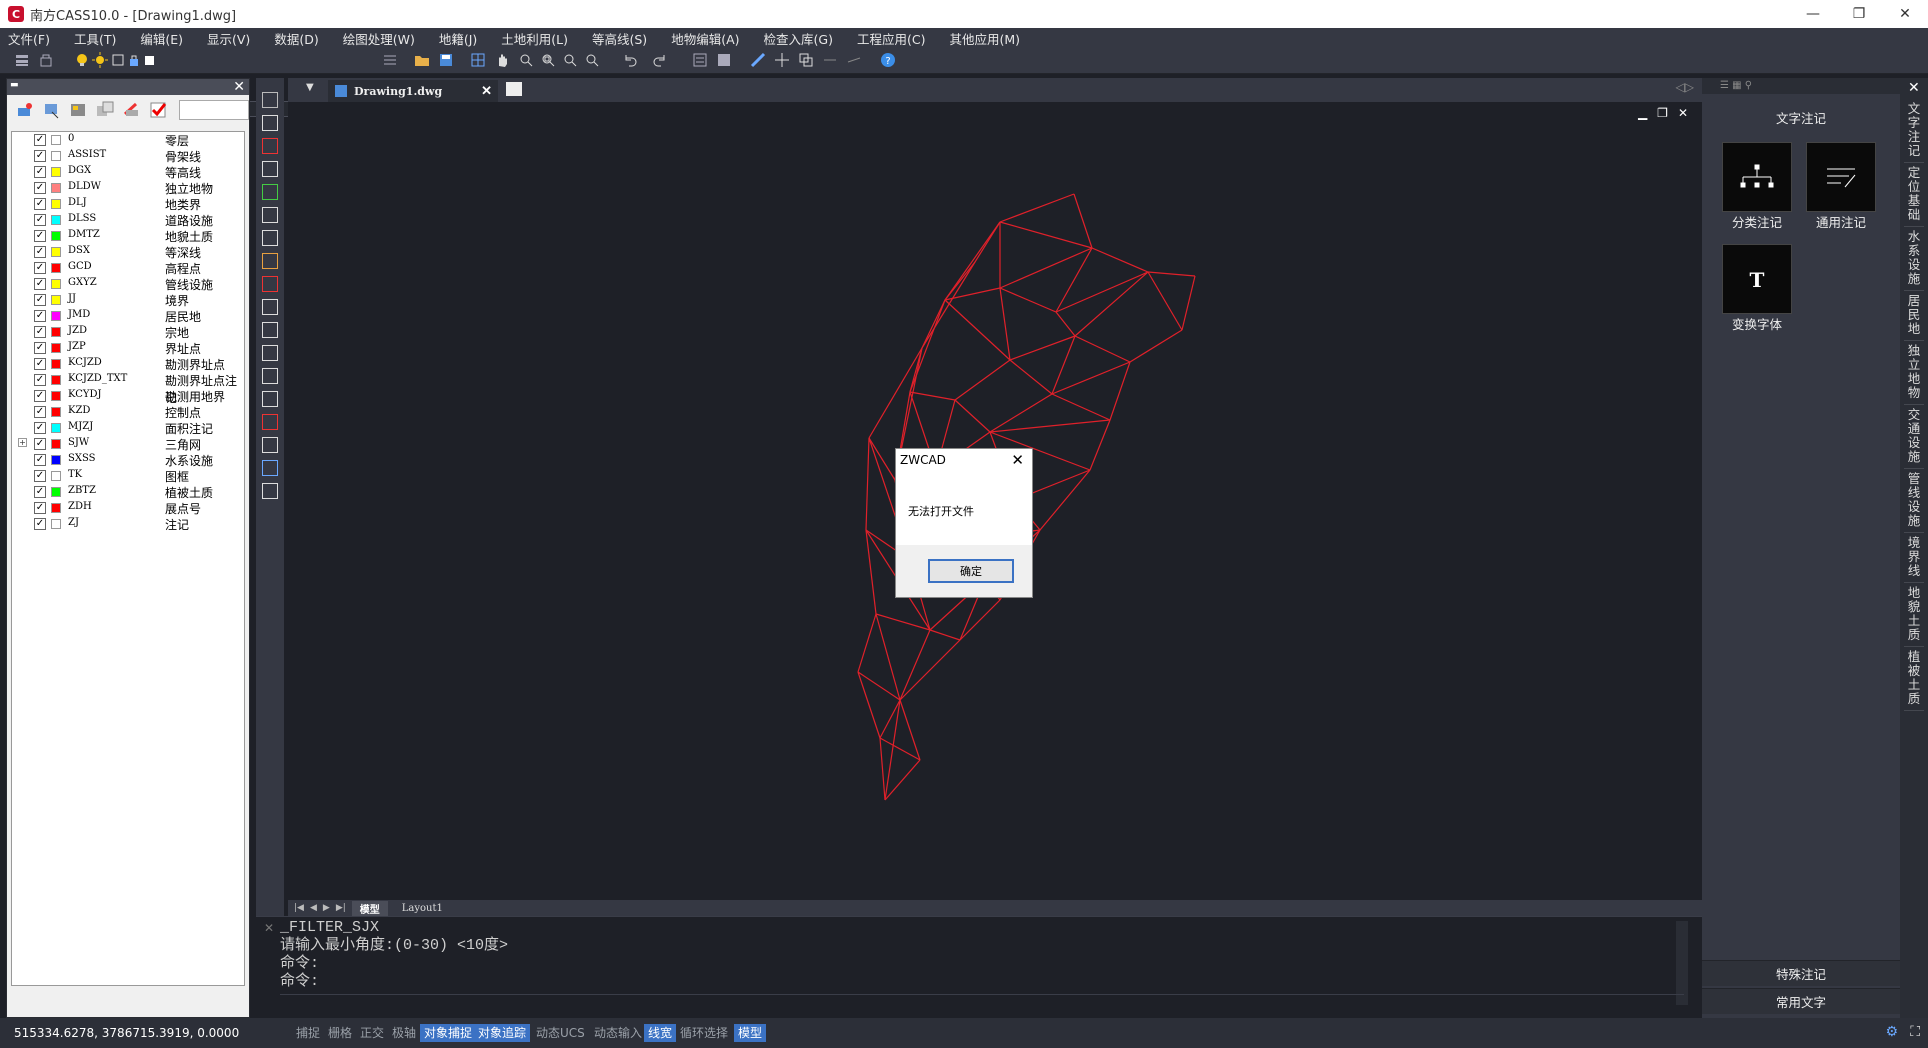  I want to click on menu-item: 检查入库(G), so click(798, 38).